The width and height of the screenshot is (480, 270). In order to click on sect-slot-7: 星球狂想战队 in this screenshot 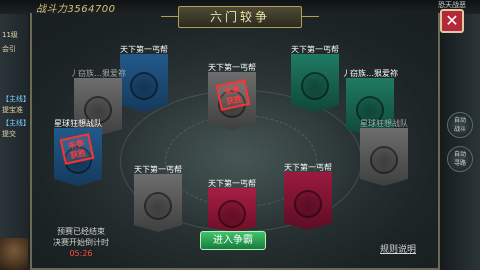, I will do `click(384, 158)`.